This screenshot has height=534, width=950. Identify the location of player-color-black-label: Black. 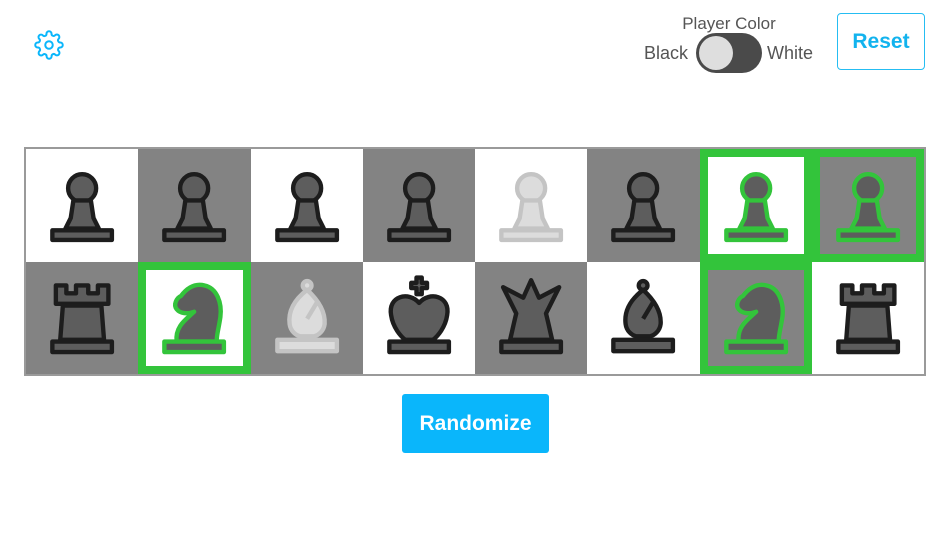
(666, 53).